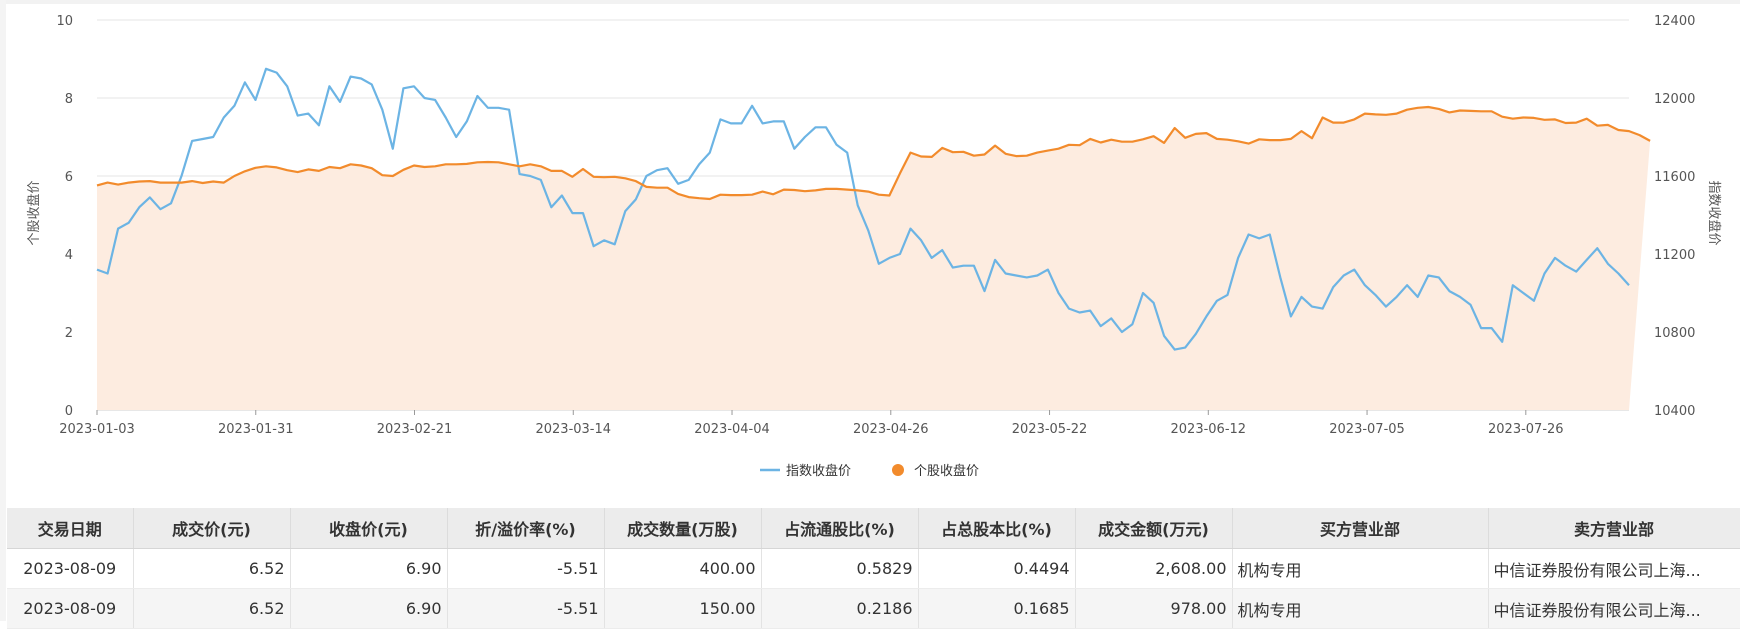 Image resolution: width=1740 pixels, height=629 pixels. What do you see at coordinates (1154, 528) in the screenshot?
I see `header-amount: 成交金额(万元)` at bounding box center [1154, 528].